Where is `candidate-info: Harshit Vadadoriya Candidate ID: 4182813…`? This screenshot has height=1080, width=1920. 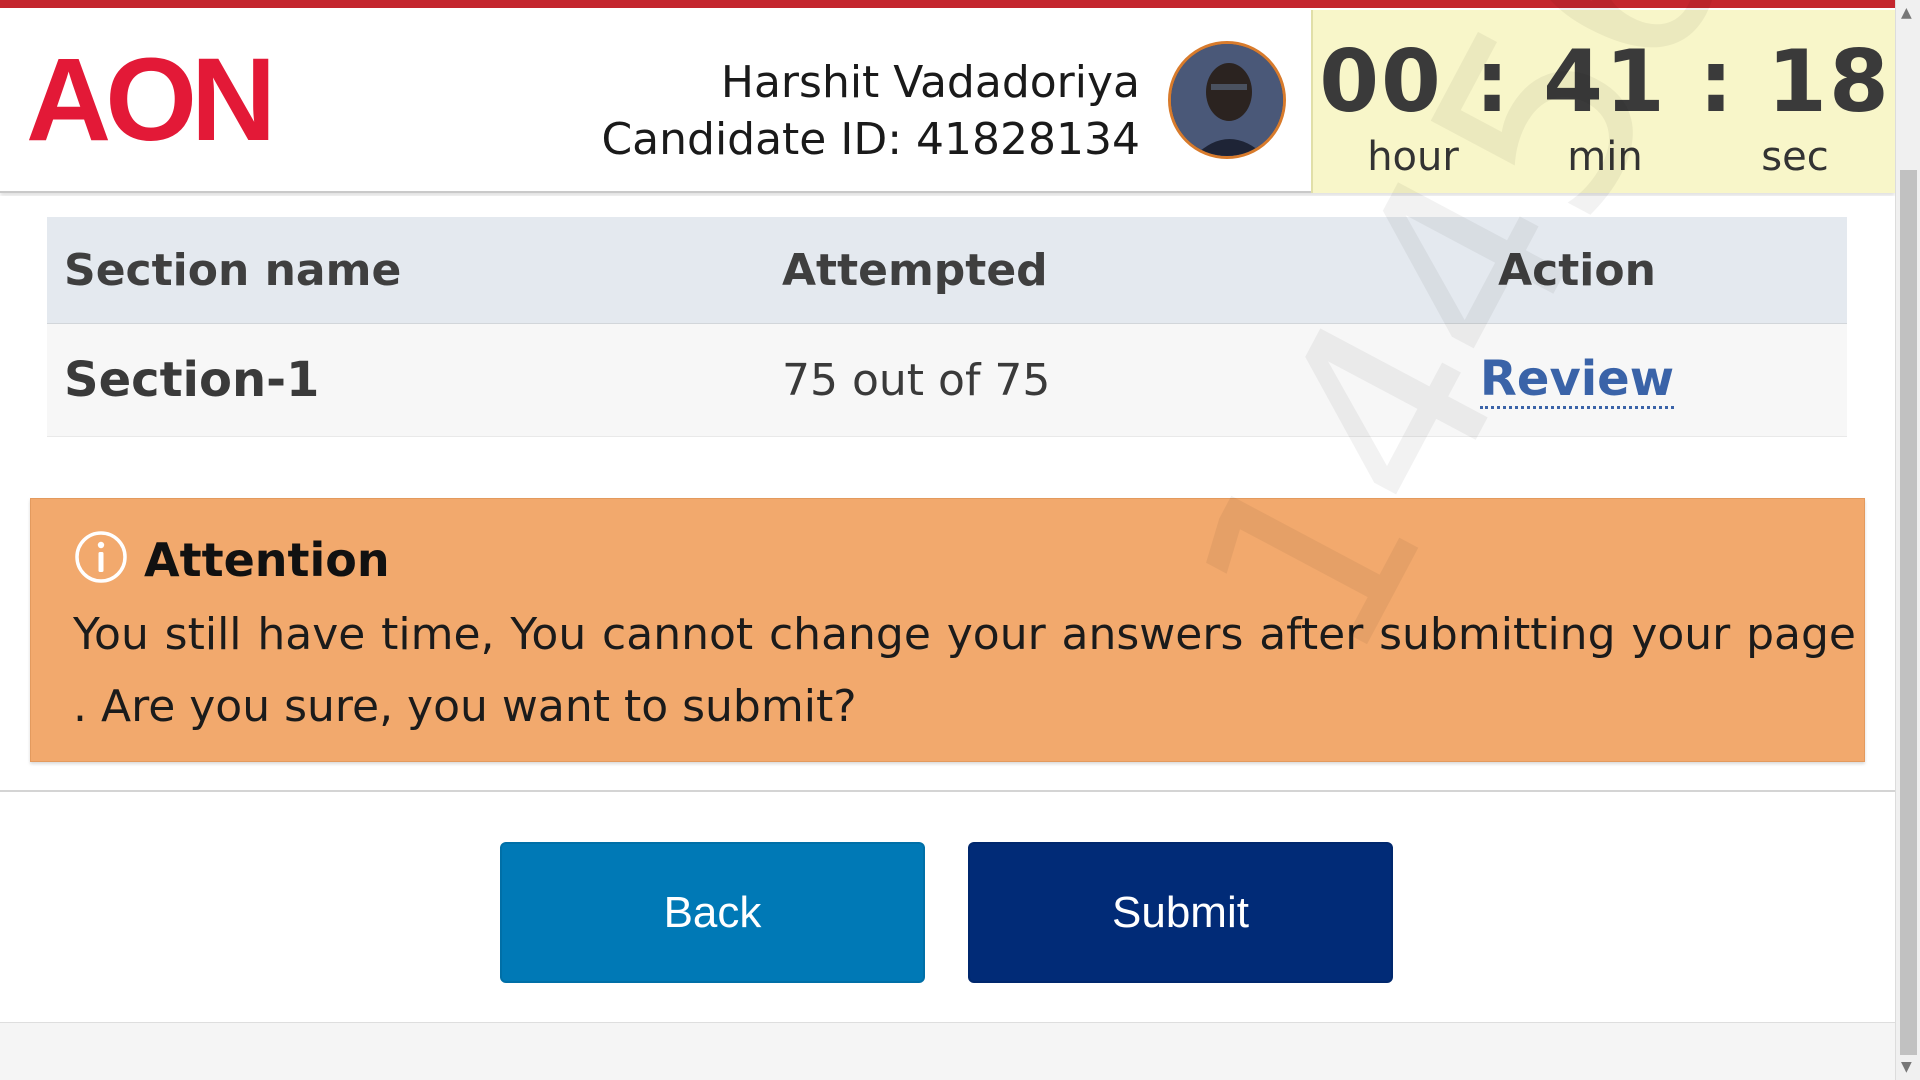 candidate-info: Harshit Vadadoriya Candidate ID: 4182813… is located at coordinates (870, 111).